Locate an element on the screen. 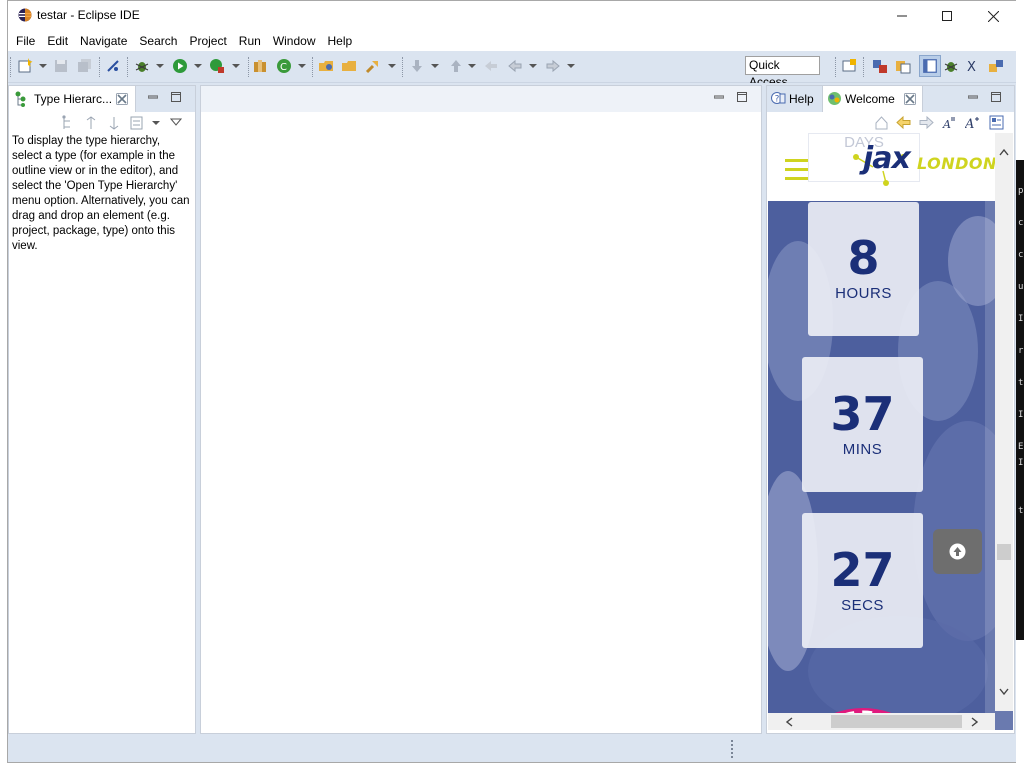  external-tools-dropdown-icon is located at coordinates (236, 66).